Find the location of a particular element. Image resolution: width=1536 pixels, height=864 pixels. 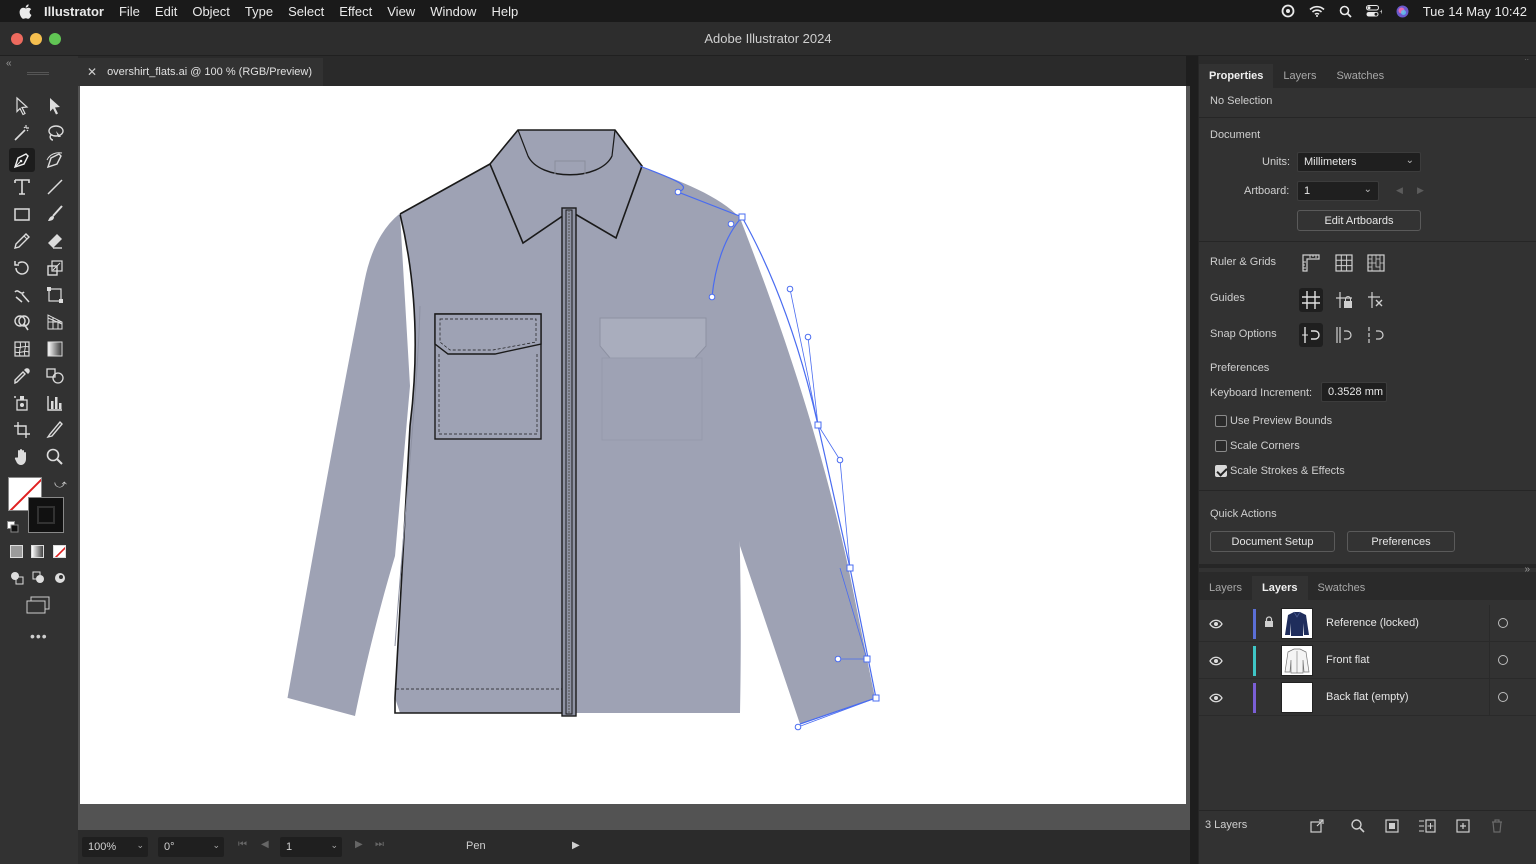

lock-guides-icon is located at coordinates (1344, 302).